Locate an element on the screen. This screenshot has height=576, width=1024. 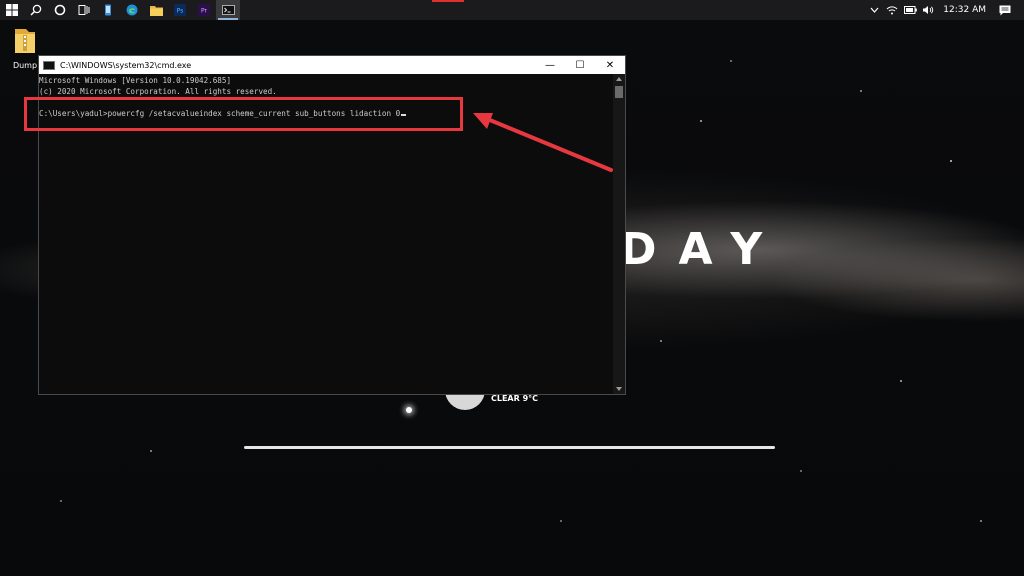
cmd-taskbar-button is located at coordinates (228, 10).